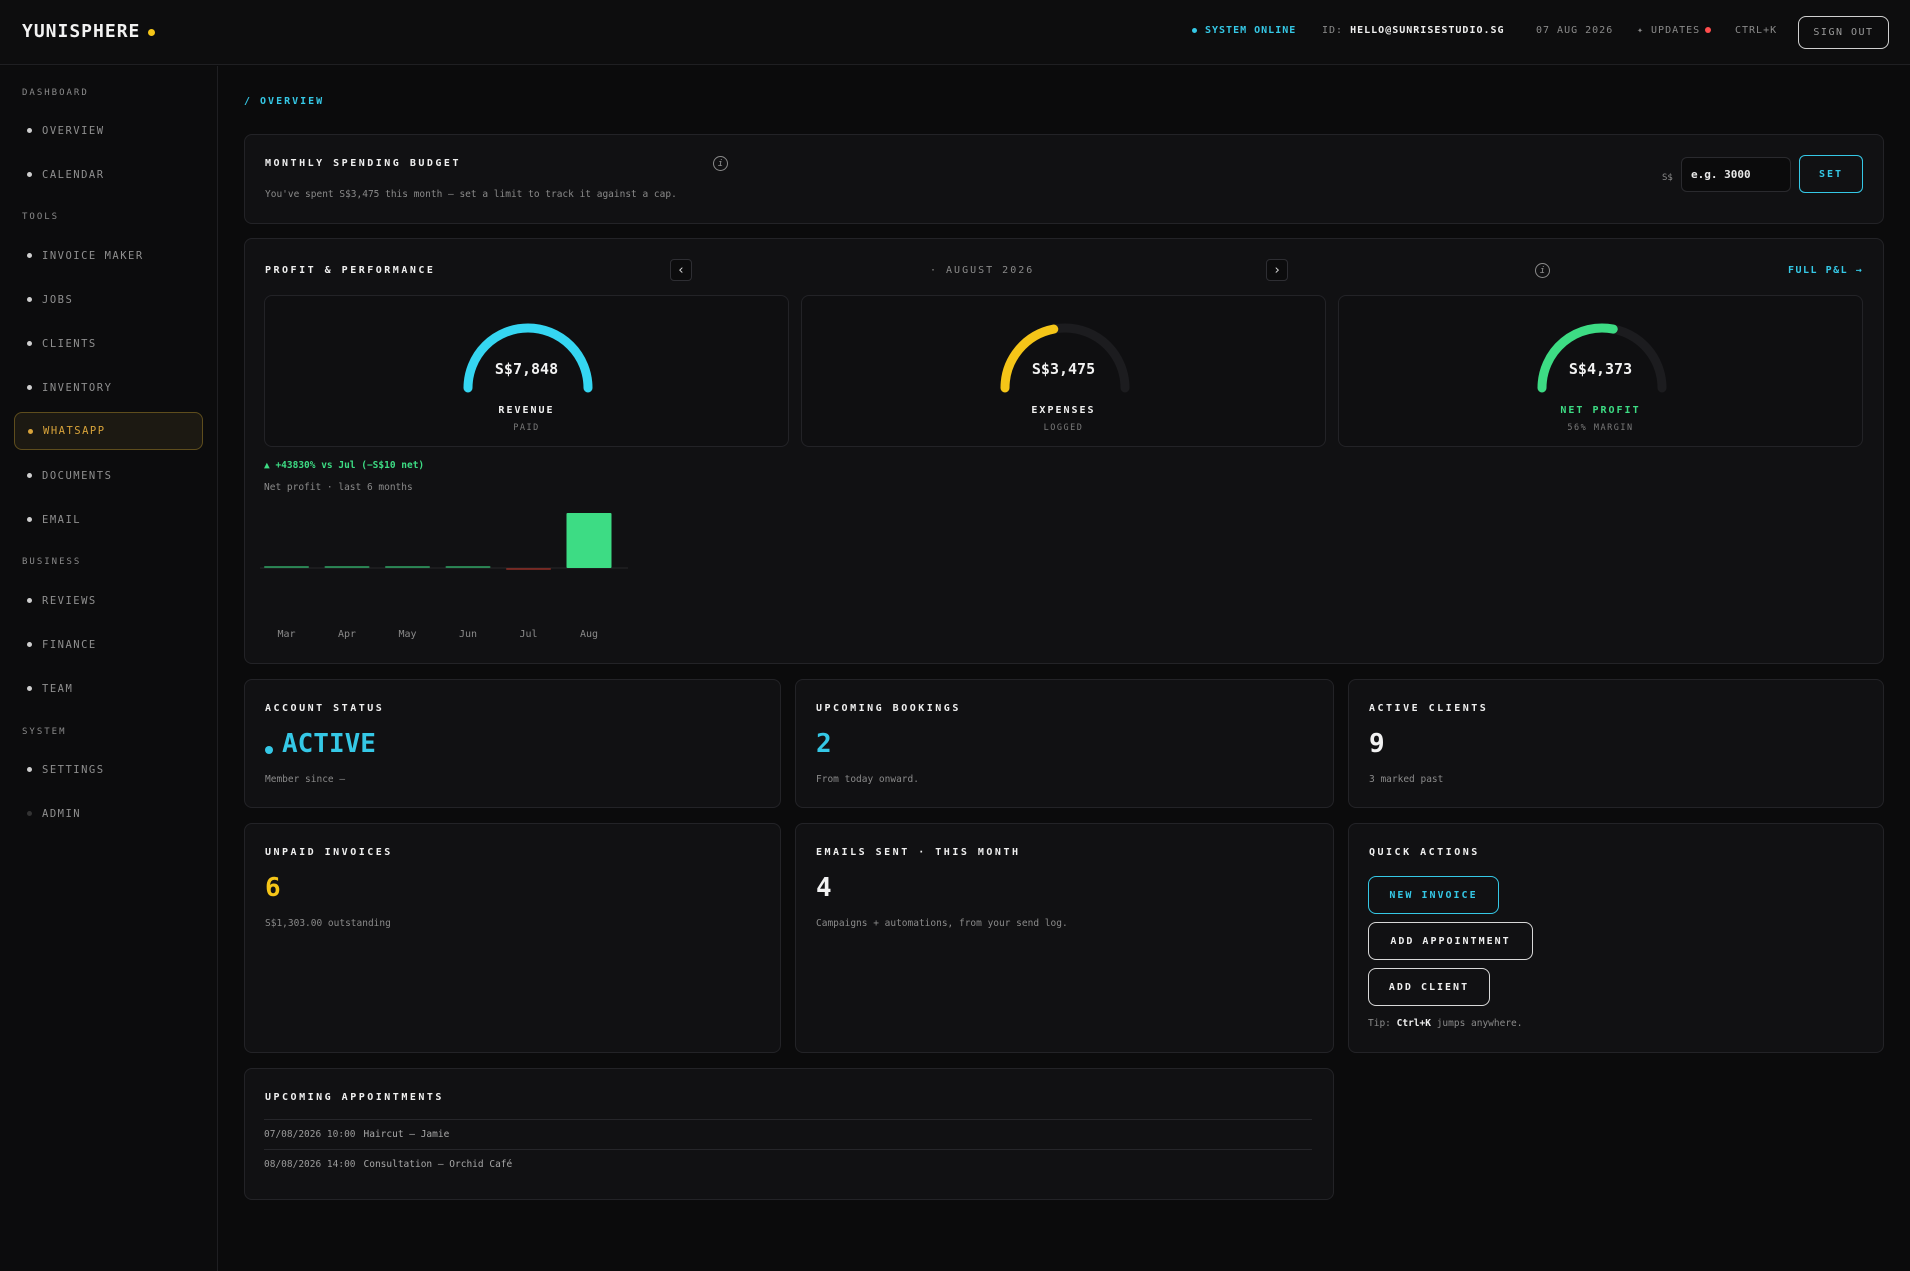  What do you see at coordinates (1667, 178) in the screenshot?
I see `currency-label: S$` at bounding box center [1667, 178].